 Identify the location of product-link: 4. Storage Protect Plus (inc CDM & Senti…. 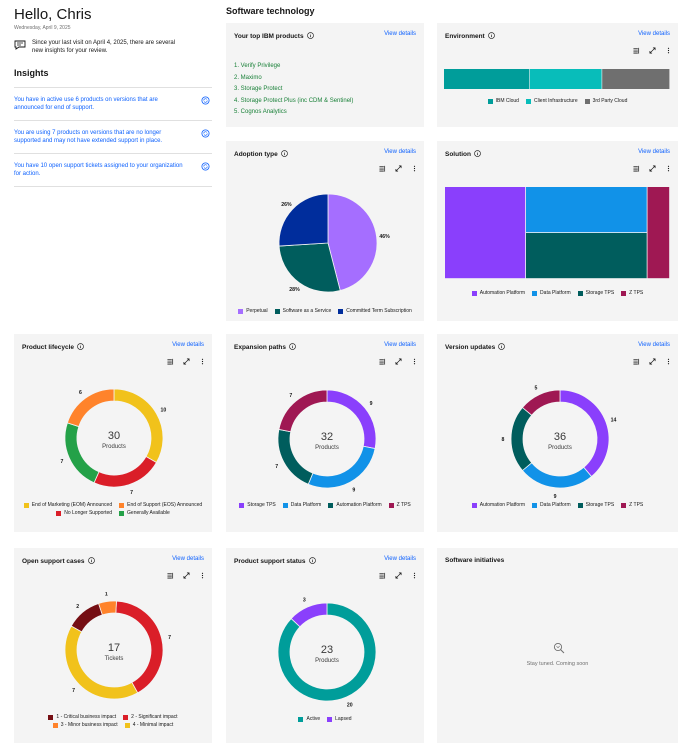
(293, 102).